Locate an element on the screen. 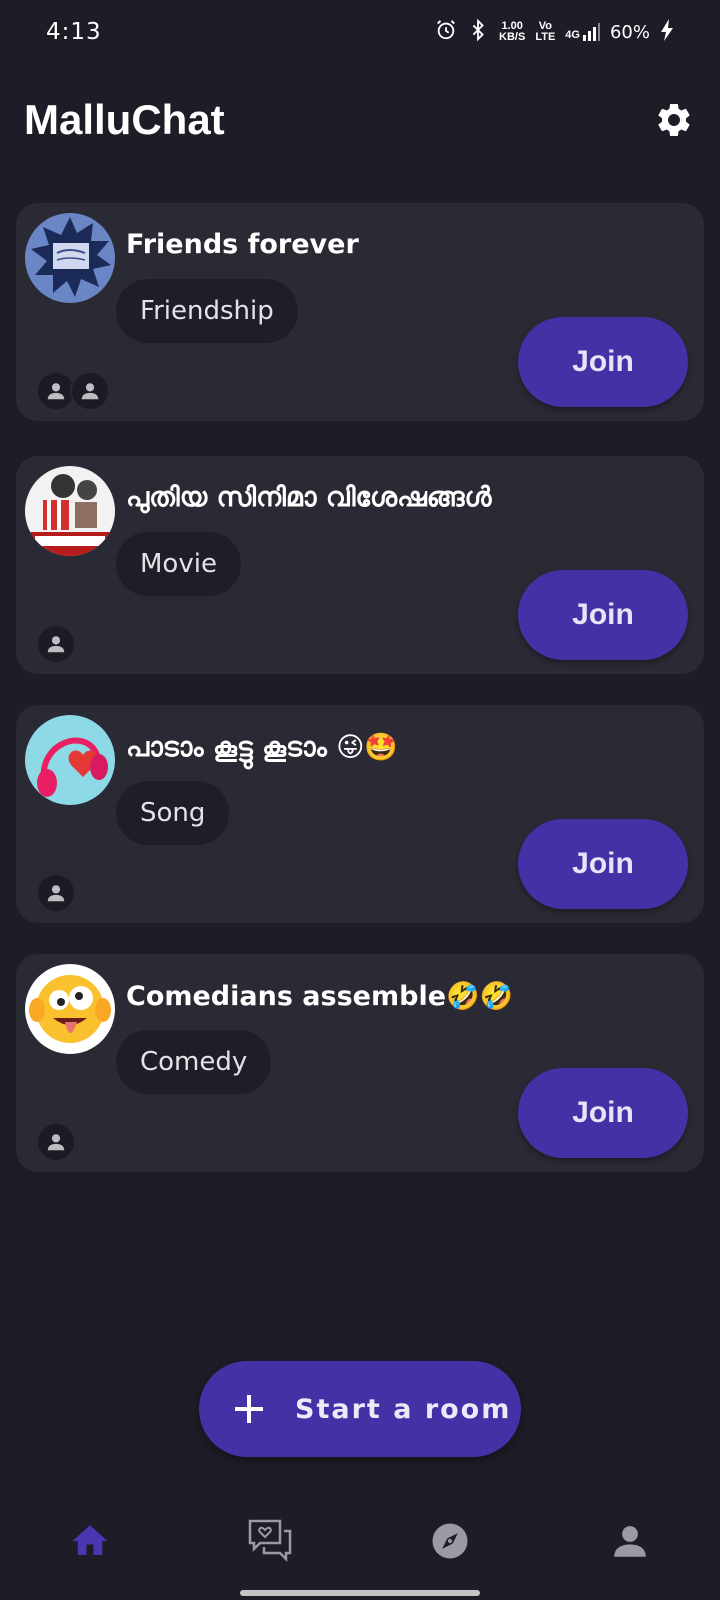 This screenshot has width=720, height=1600. gesture-bar is located at coordinates (360, 1593).